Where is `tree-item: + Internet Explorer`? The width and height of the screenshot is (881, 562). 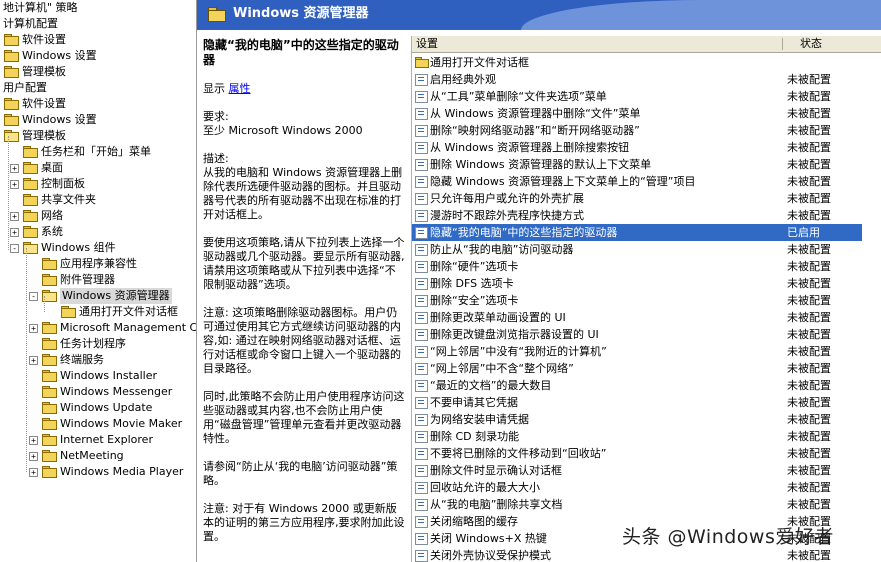 tree-item: + Internet Explorer is located at coordinates (98, 440).